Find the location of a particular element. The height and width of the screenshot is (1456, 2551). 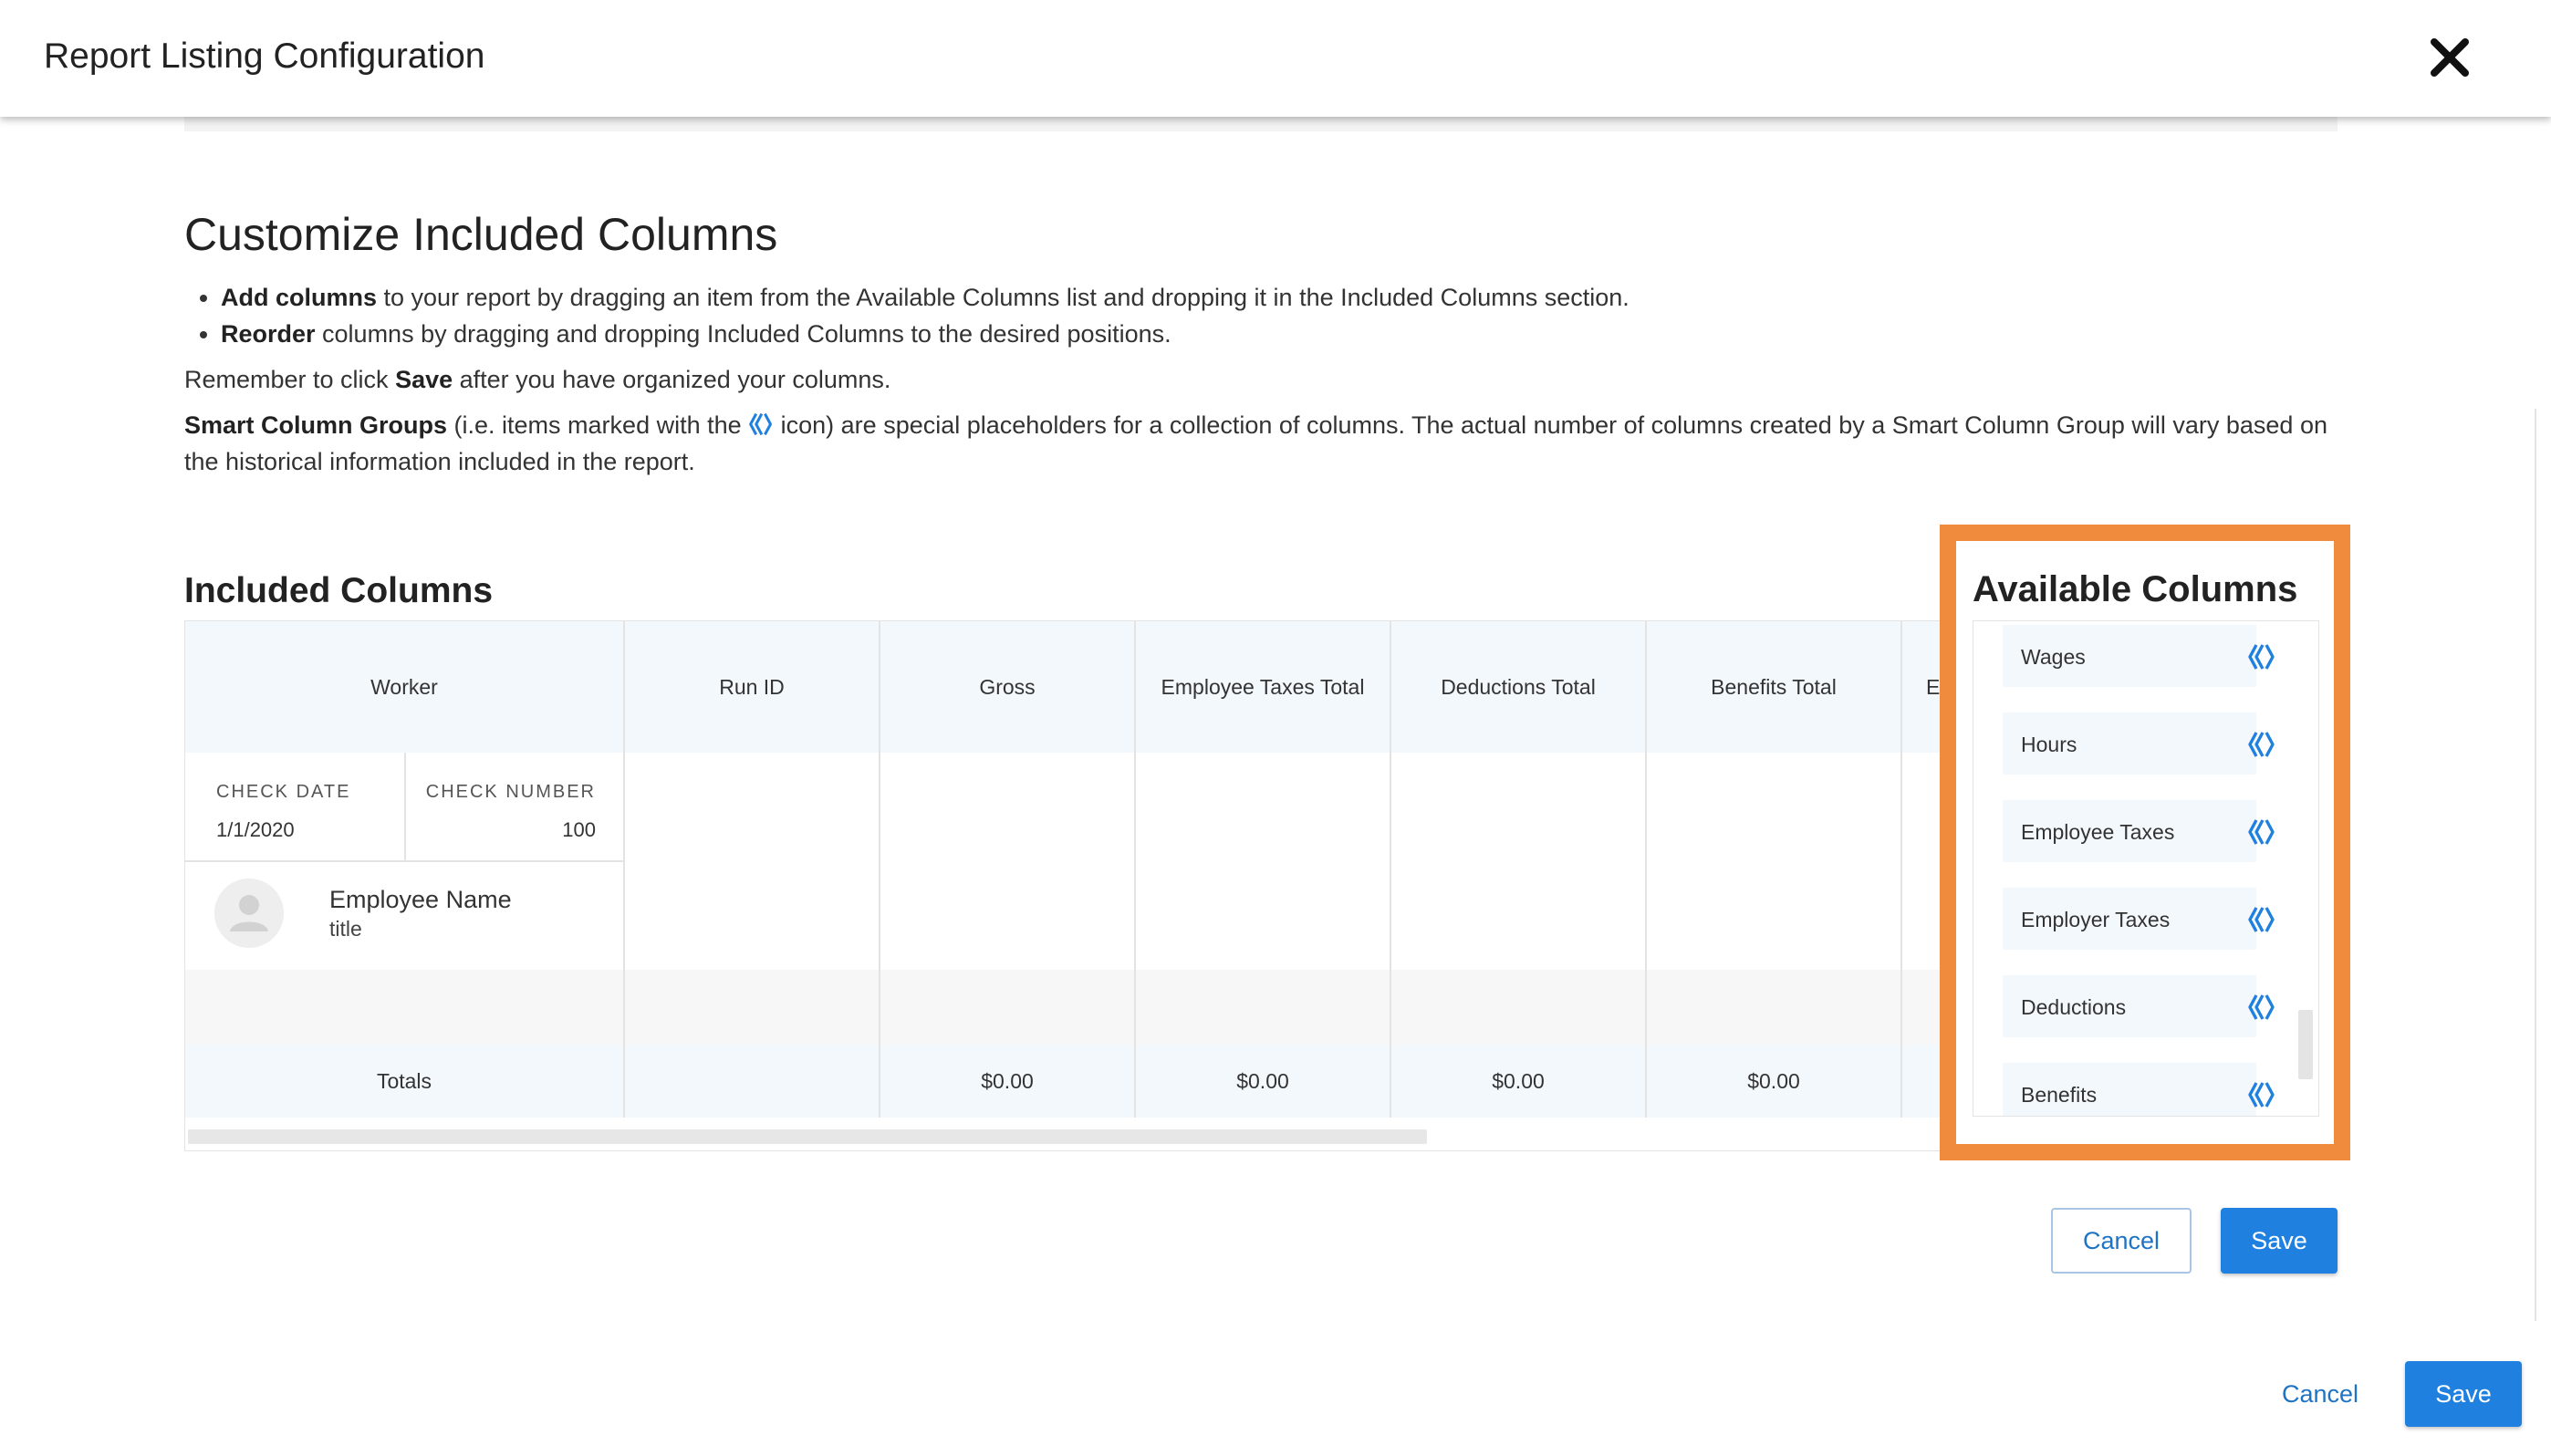

available-item-label: Employer Taxes is located at coordinates (2096, 920).